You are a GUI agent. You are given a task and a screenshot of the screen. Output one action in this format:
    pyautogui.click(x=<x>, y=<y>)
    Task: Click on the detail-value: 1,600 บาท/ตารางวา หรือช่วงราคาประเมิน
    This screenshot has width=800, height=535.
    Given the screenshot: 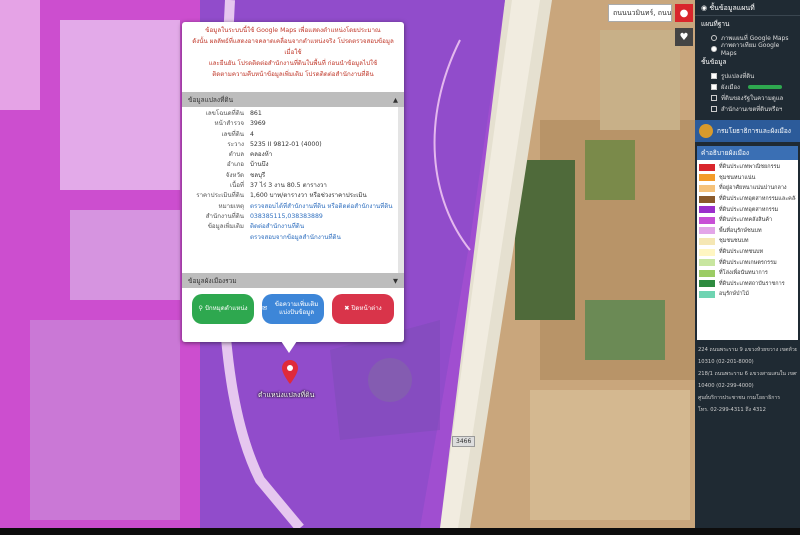 What is the action you would take?
    pyautogui.click(x=308, y=196)
    